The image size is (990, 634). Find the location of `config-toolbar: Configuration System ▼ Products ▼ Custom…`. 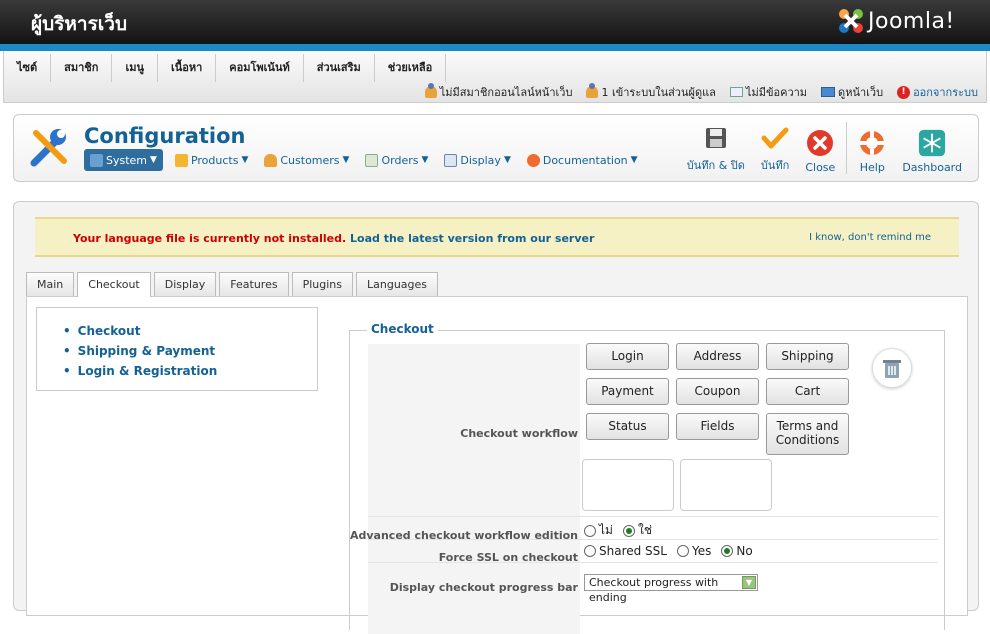

config-toolbar: Configuration System ▼ Products ▼ Custom… is located at coordinates (496, 148).